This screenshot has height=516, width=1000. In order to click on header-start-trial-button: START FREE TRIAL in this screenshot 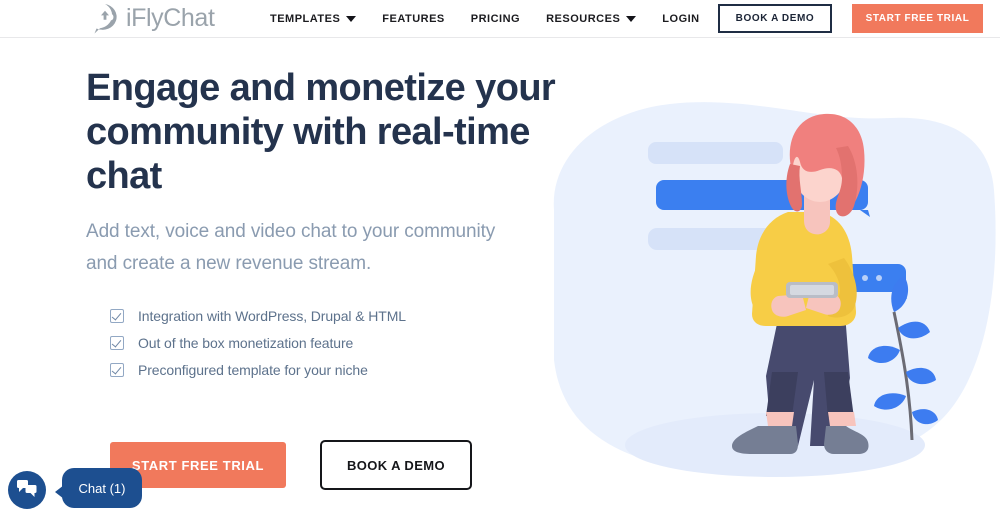, I will do `click(917, 18)`.